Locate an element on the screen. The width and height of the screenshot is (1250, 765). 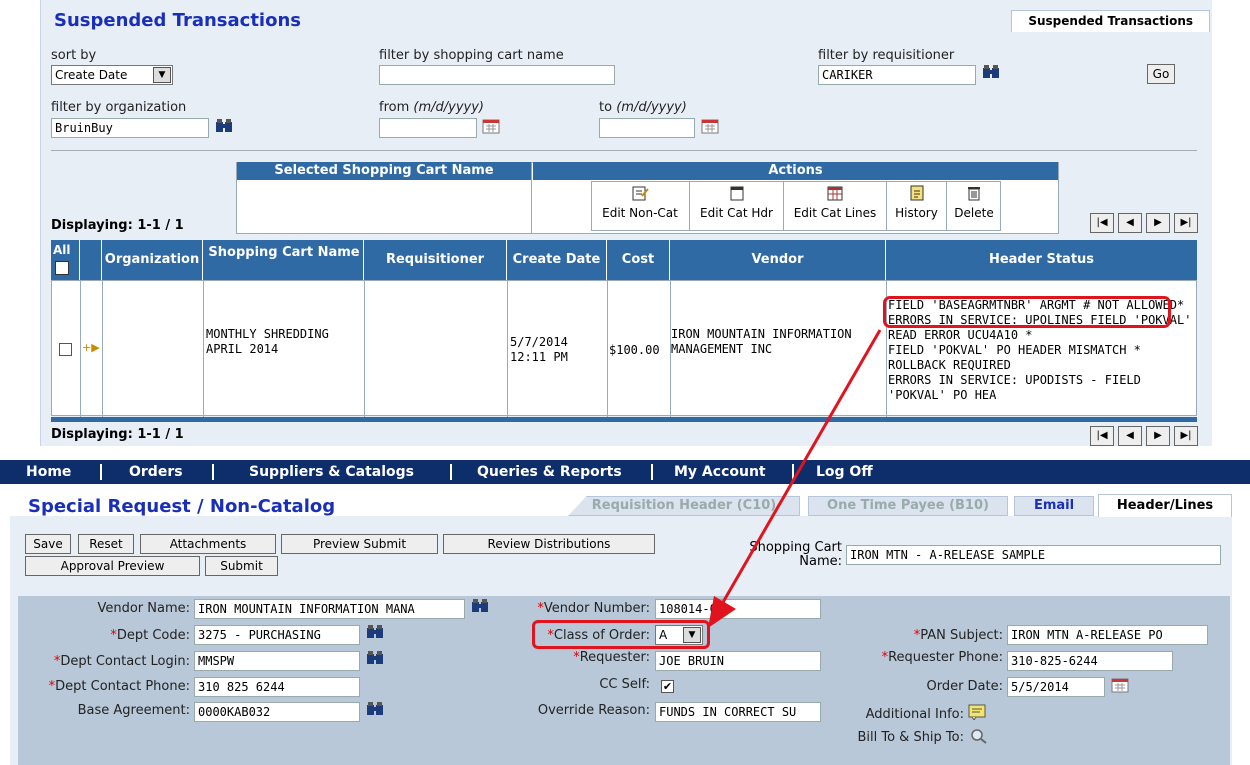
annotation-arrow is located at coordinates (795, 478).